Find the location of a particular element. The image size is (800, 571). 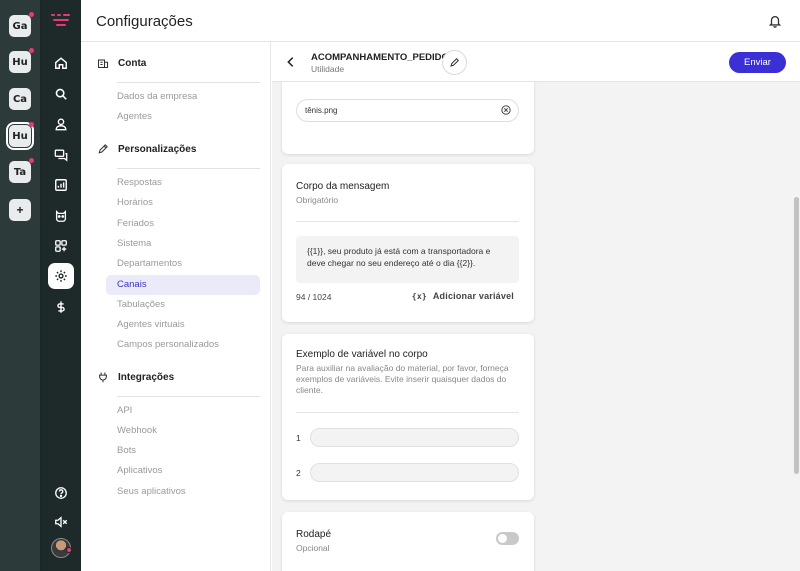

sidebar-item-tabulacoes: Tabulações is located at coordinates (183, 305).